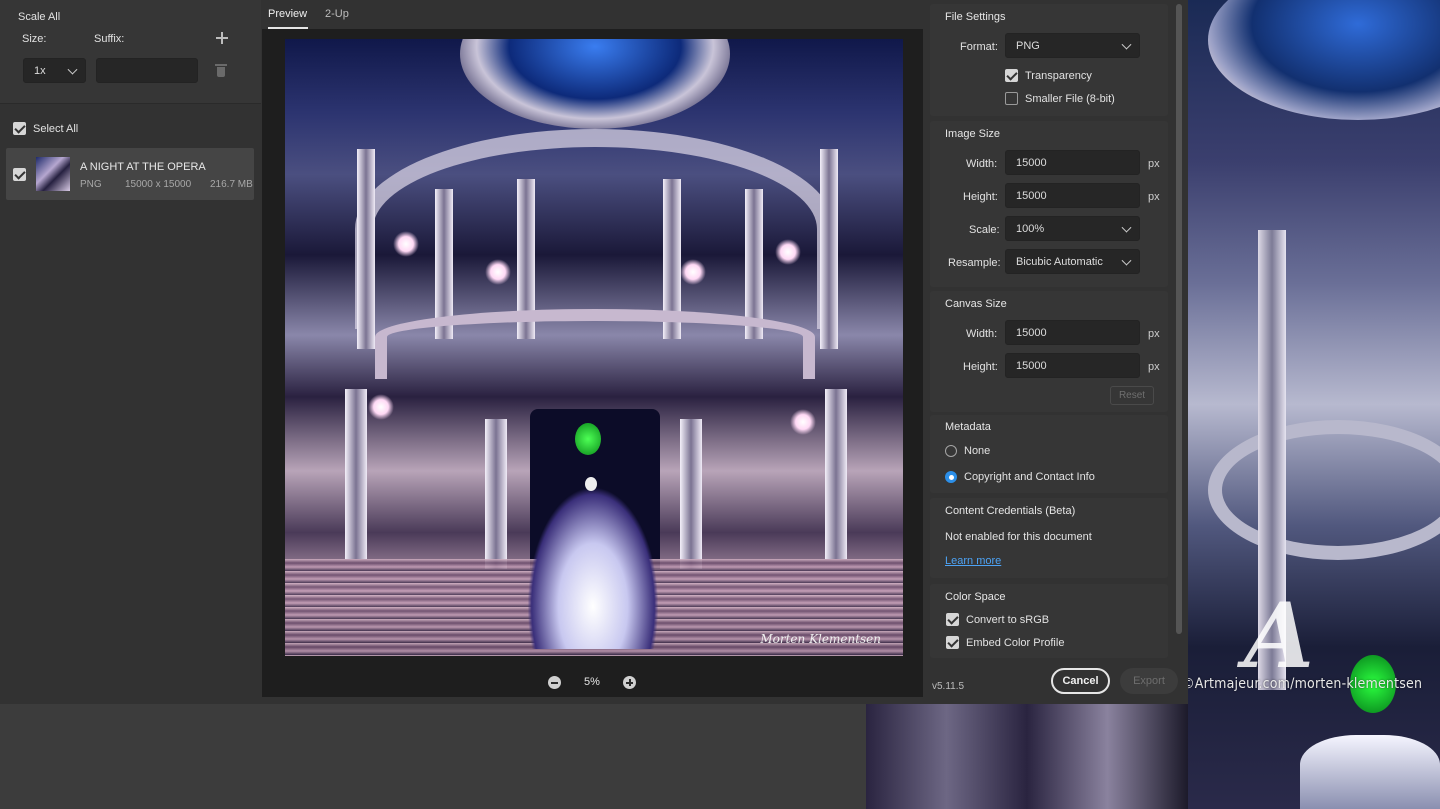 The image size is (1440, 809). I want to click on format-dropdown: PNG, so click(1072, 45).